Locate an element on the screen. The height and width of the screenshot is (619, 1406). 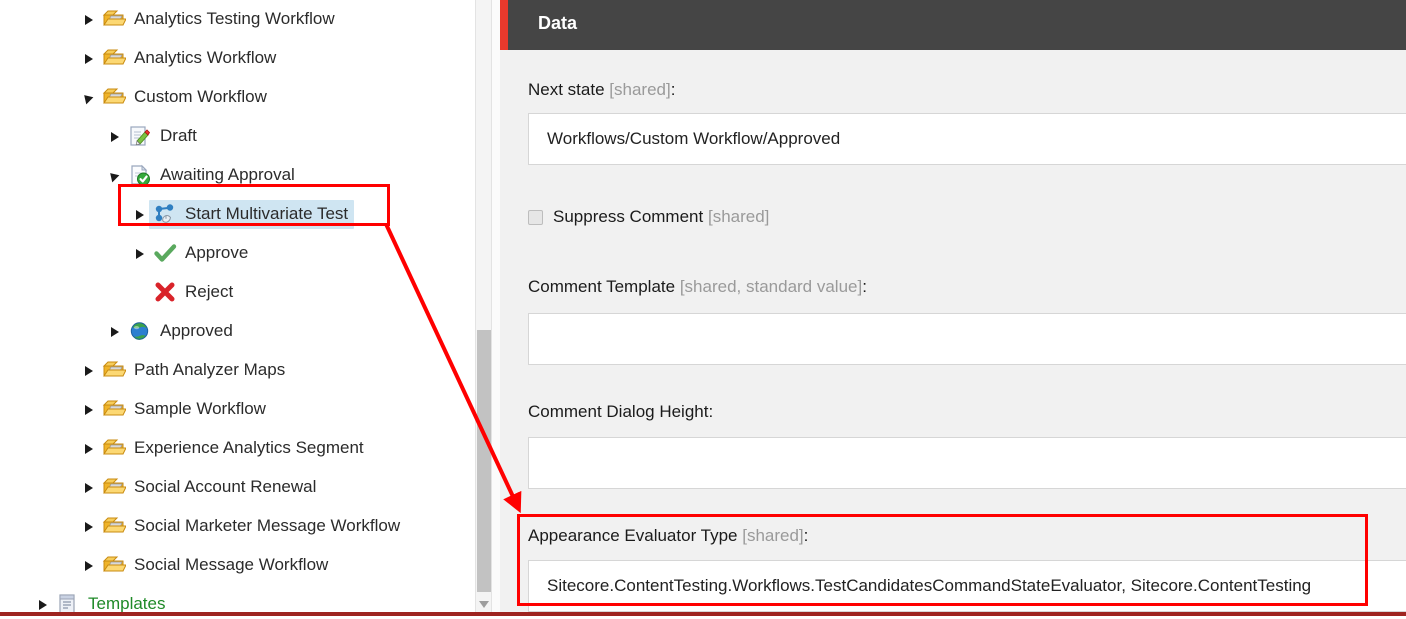
tree-item-label: Social Marketer Message Workflow is located at coordinates (267, 525).